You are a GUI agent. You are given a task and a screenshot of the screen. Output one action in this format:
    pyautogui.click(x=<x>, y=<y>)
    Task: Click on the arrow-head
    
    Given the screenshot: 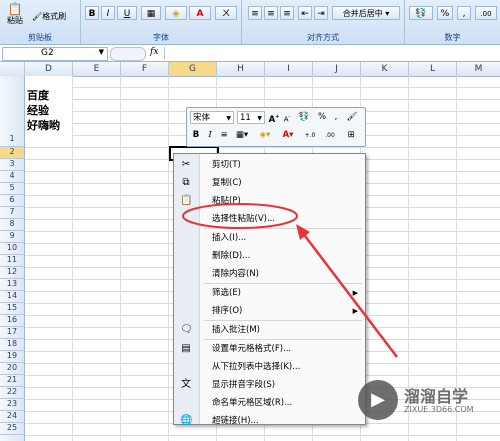 What is the action you would take?
    pyautogui.click(x=303, y=232)
    